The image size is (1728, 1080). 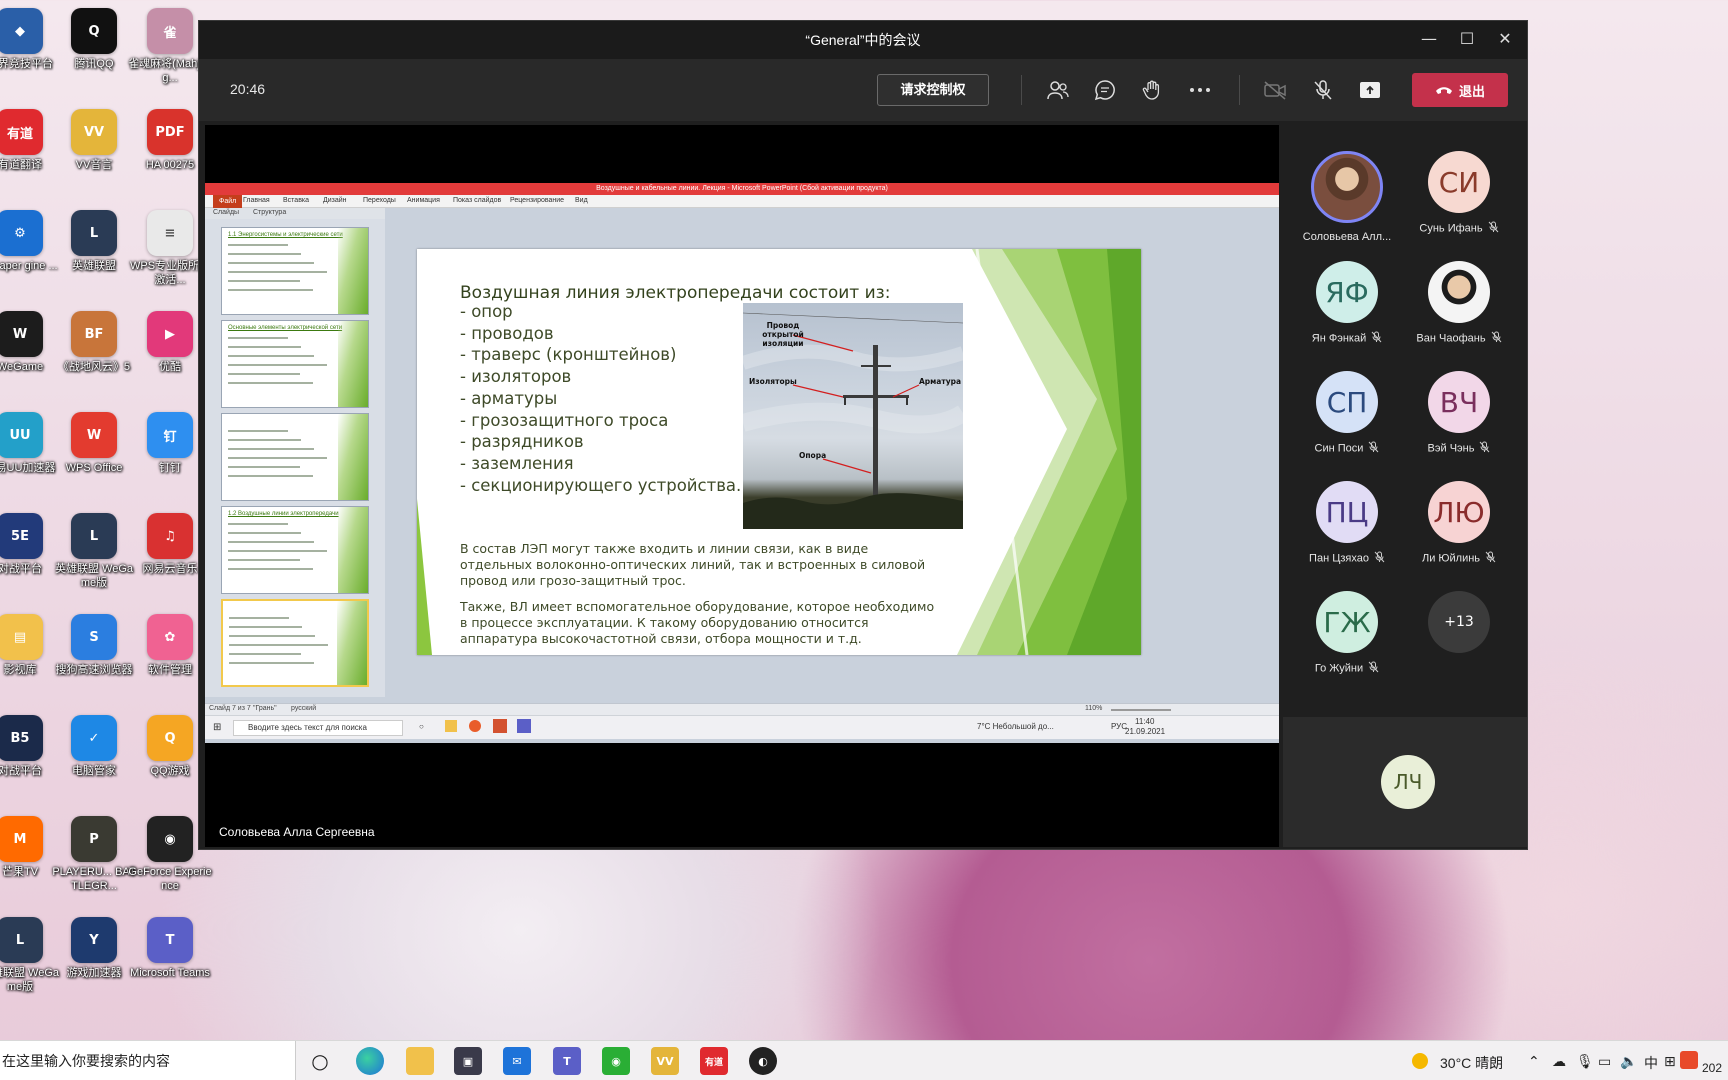 What do you see at coordinates (1459, 193) in the screenshot?
I see `participant-tile: СИ Сунь Ифань` at bounding box center [1459, 193].